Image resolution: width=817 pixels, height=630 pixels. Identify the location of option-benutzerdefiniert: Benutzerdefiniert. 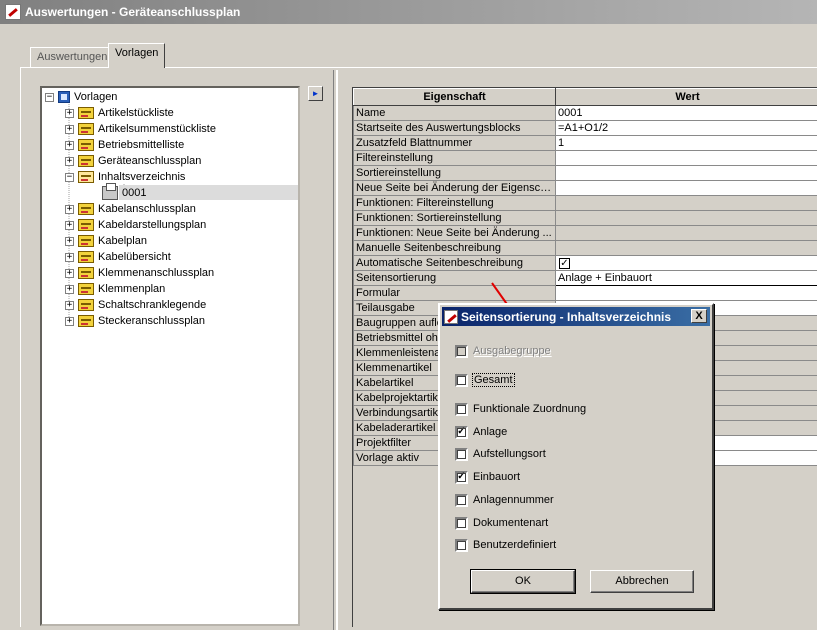
(505, 545).